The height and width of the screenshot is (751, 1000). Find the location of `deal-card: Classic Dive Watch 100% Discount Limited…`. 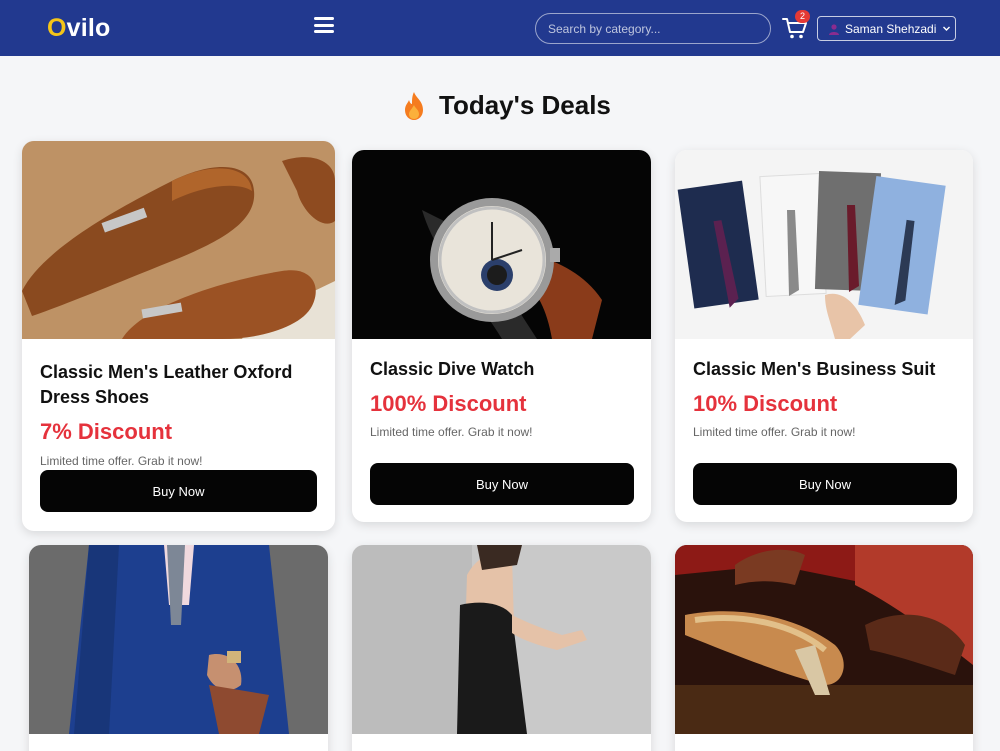

deal-card: Classic Dive Watch 100% Discount Limited… is located at coordinates (501, 336).